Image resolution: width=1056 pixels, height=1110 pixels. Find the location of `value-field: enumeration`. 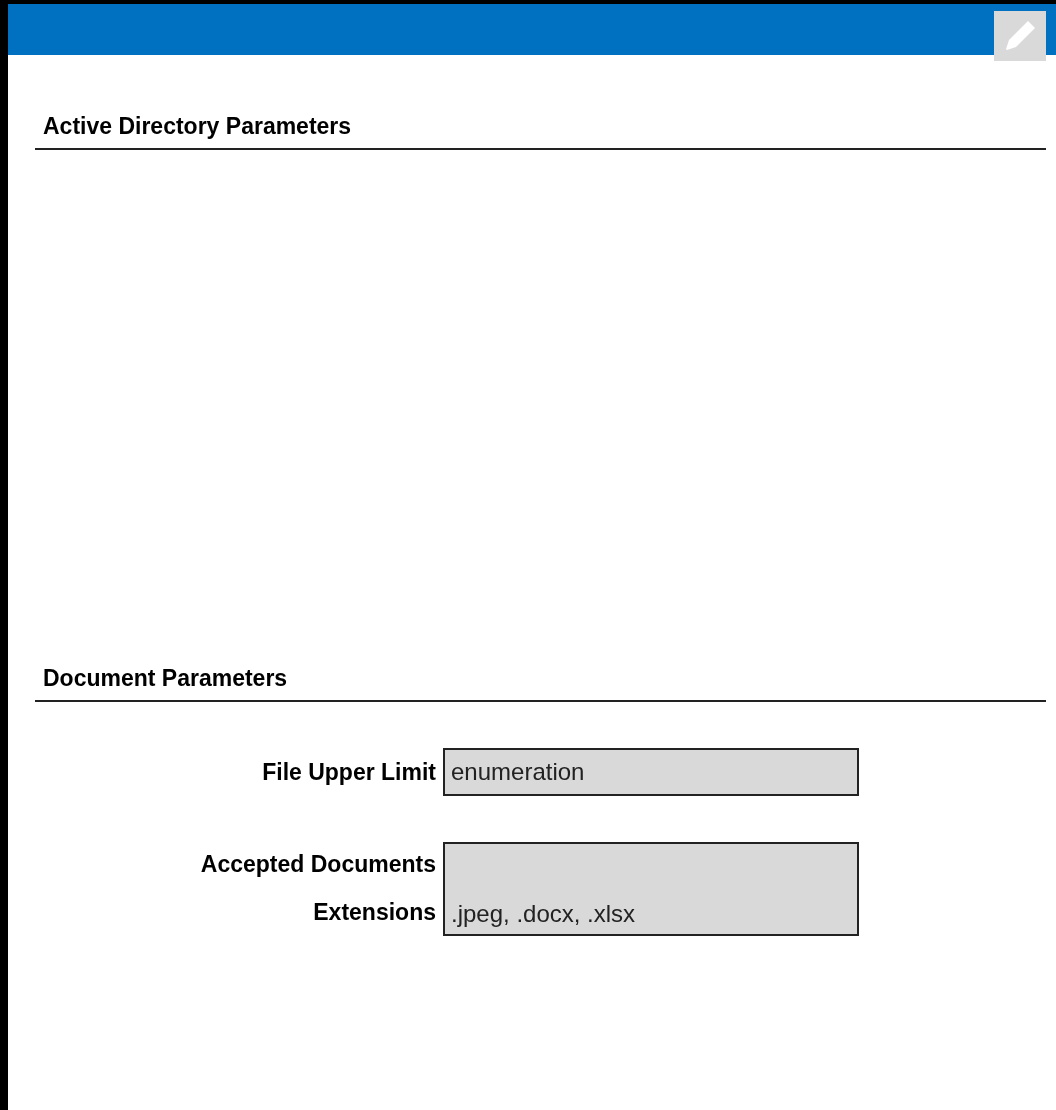

value-field: enumeration is located at coordinates (651, 771).